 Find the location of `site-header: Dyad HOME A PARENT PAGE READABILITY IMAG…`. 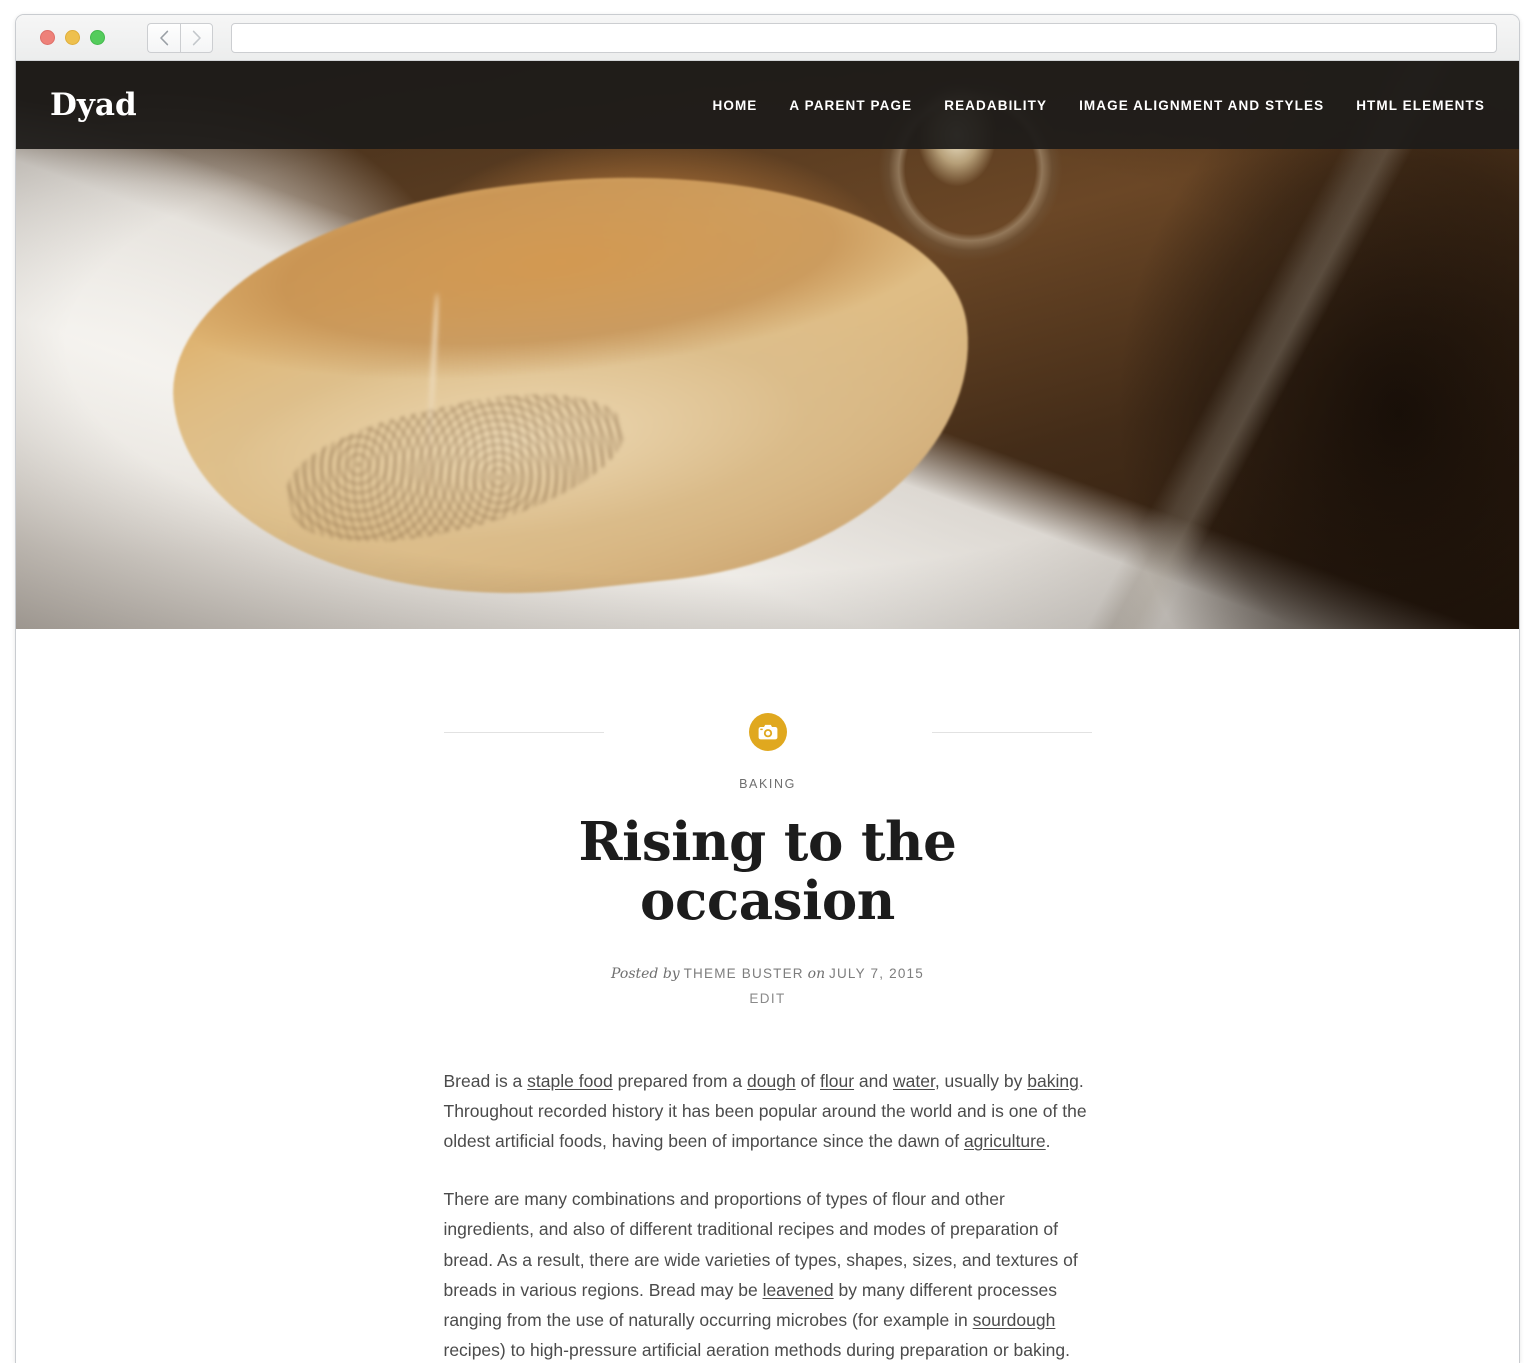

site-header: Dyad HOME A PARENT PAGE READABILITY IMAG… is located at coordinates (767, 105).